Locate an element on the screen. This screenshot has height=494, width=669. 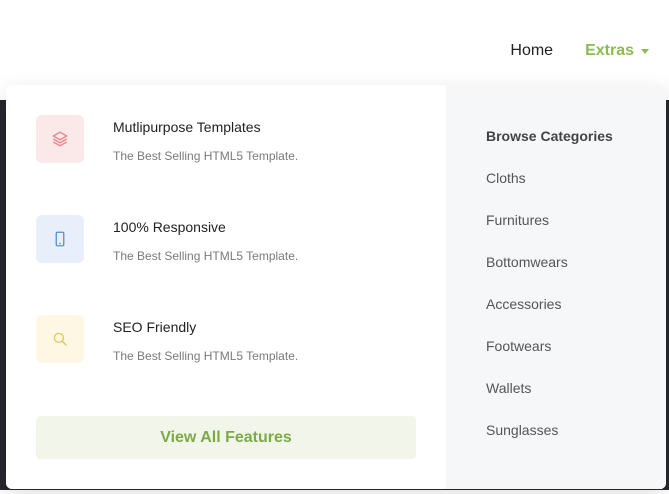
category-link-cloths: Cloths is located at coordinates (527, 190).